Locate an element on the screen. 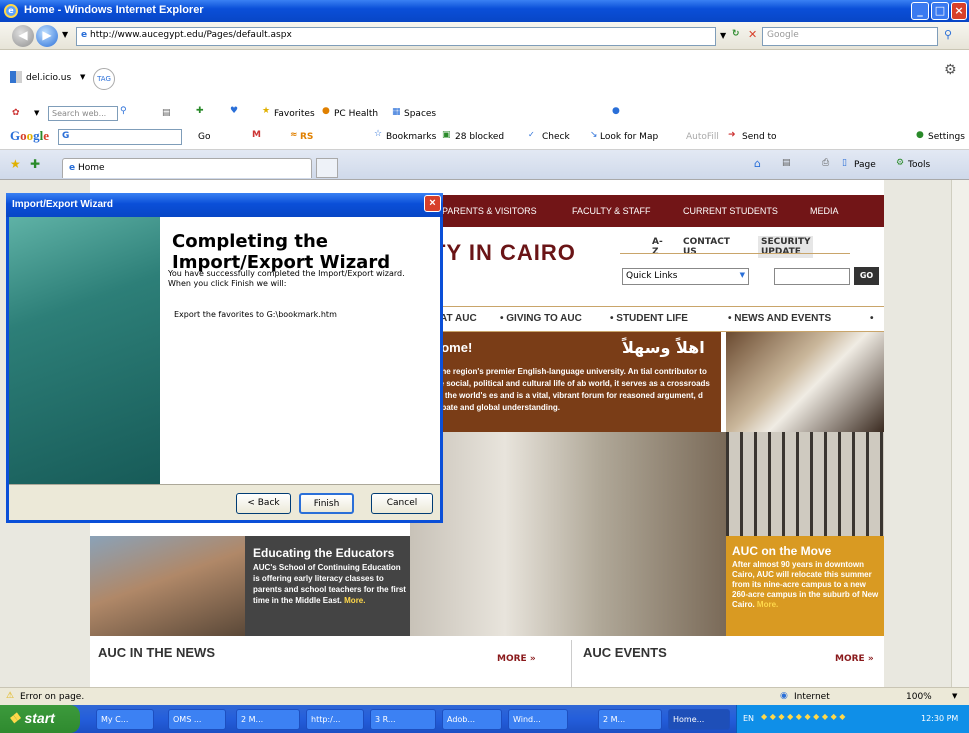  vertical-scrollbar is located at coordinates (960, 433).